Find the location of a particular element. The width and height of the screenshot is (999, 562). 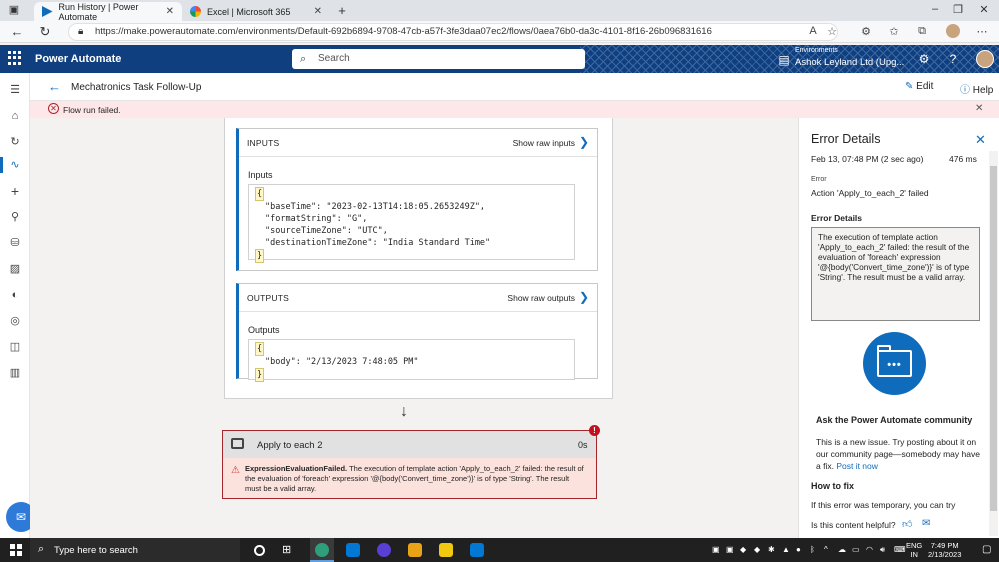

favorite-star-icon: ☆ is located at coordinates (832, 31).